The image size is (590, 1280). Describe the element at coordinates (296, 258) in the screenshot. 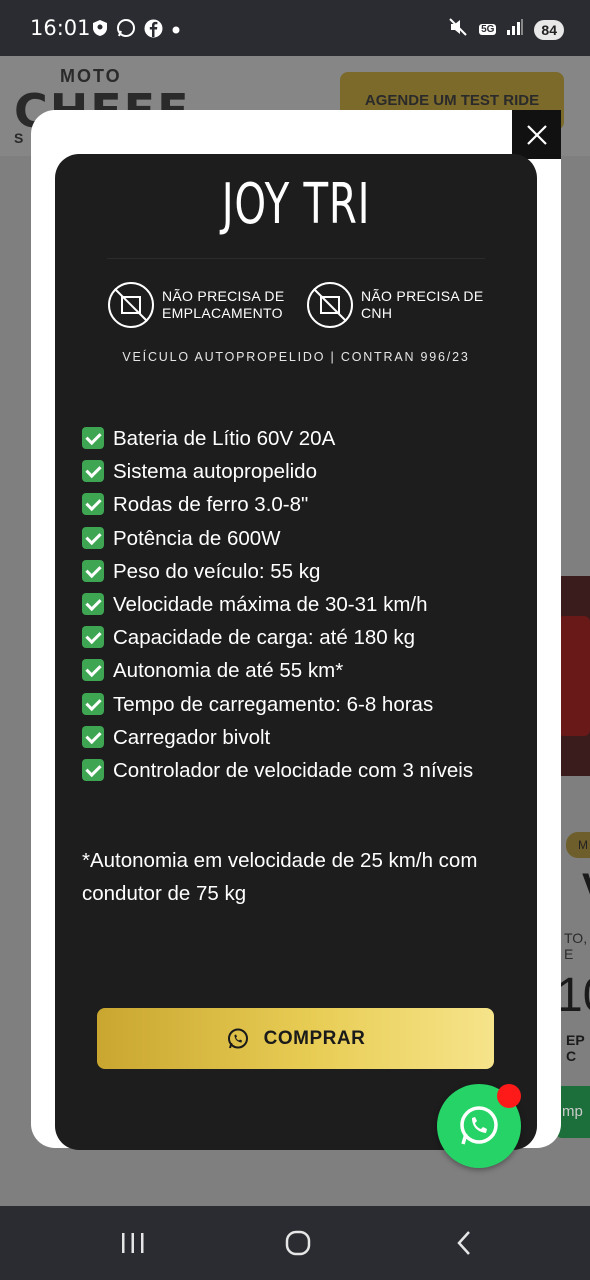

I see `title-divider` at that location.